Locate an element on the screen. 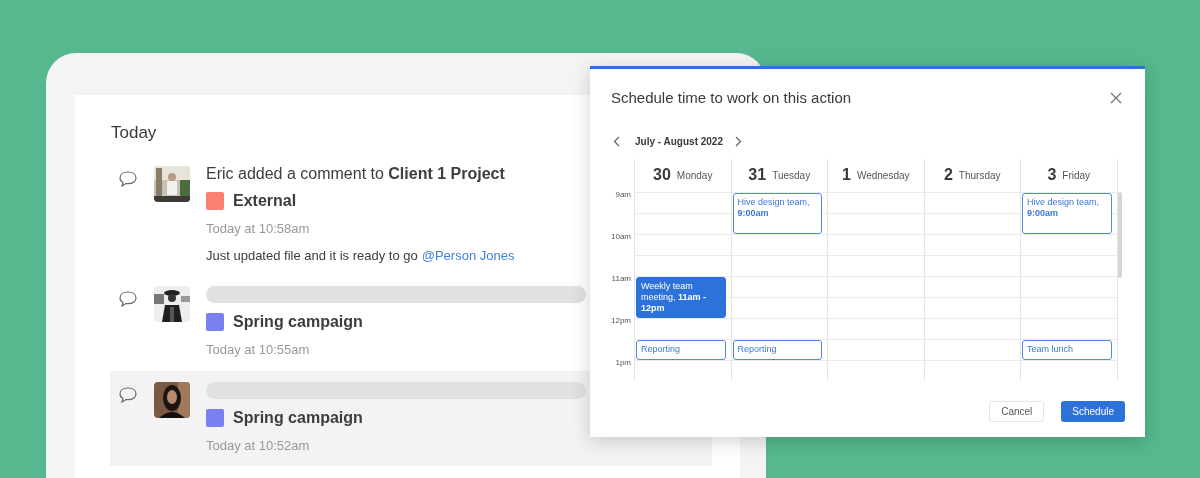 The width and height of the screenshot is (1200, 478). calendar-event: Weekly team meeting, 11am - 12pm is located at coordinates (681, 297).